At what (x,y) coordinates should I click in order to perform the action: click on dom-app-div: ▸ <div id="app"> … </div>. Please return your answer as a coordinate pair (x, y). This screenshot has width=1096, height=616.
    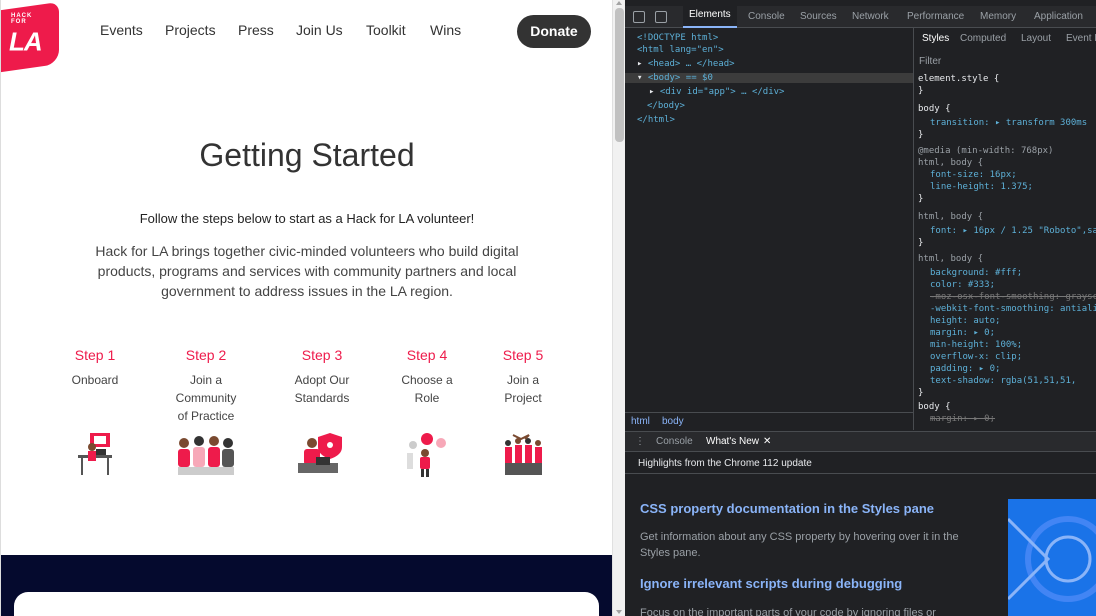
    Looking at the image, I should click on (716, 92).